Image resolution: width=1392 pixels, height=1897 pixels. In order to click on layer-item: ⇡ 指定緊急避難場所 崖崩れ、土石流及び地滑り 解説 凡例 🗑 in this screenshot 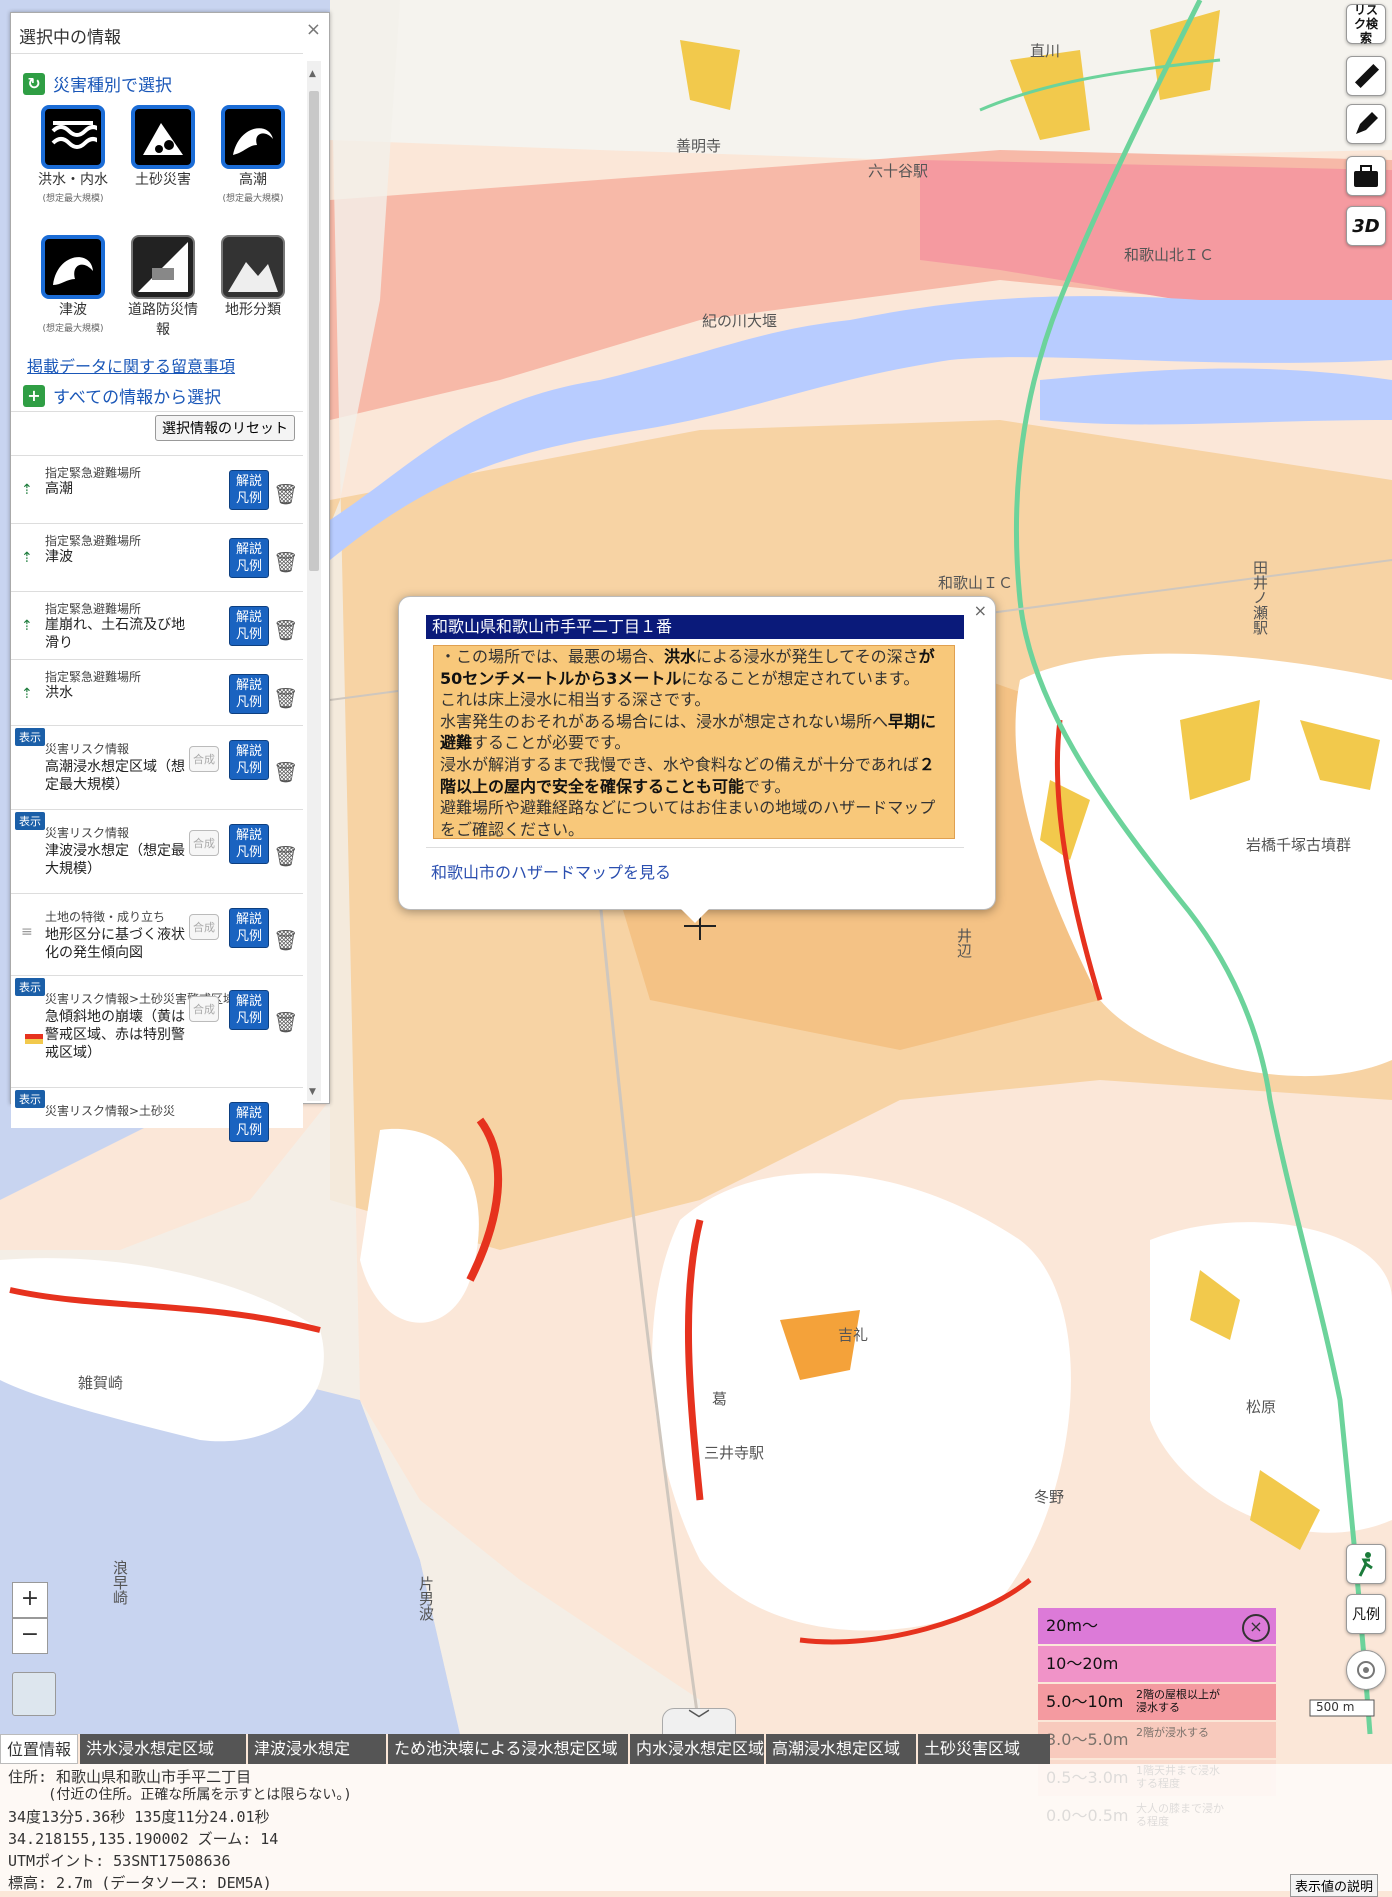, I will do `click(157, 625)`.